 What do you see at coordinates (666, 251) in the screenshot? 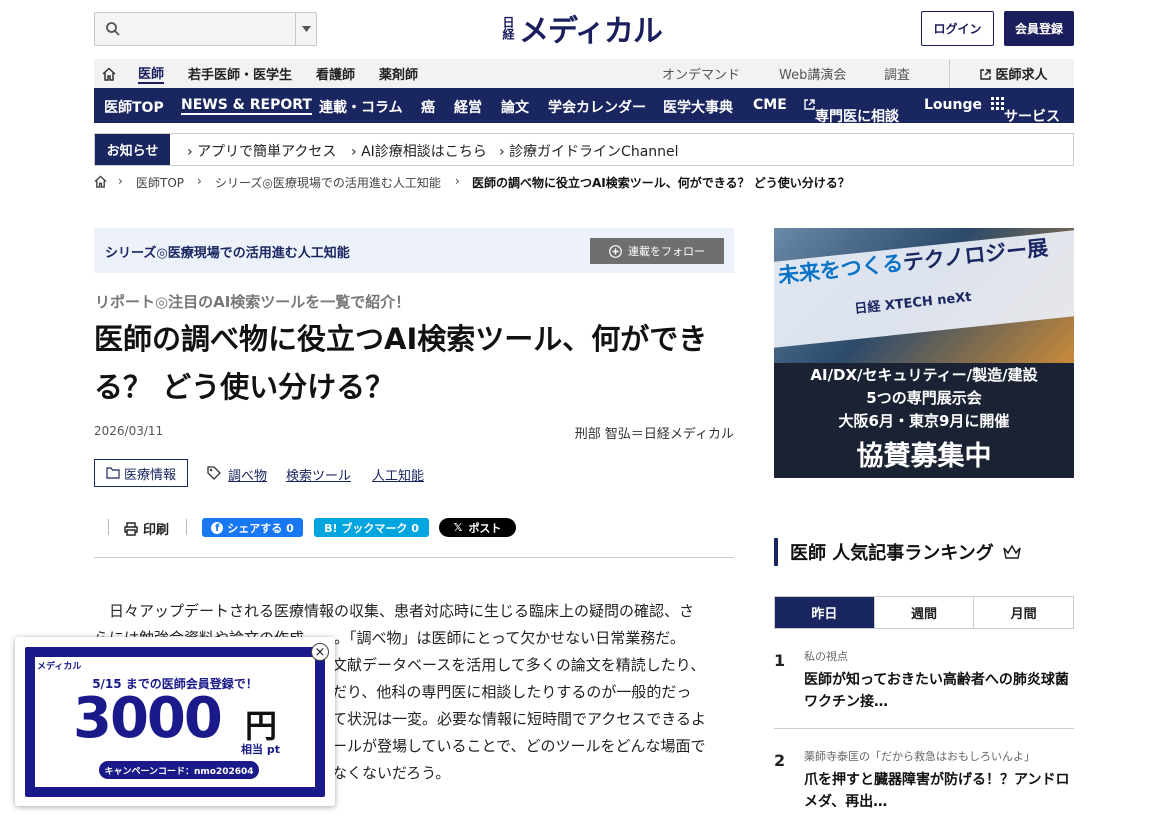
I see `follow-series-label: 連載をフォロー` at bounding box center [666, 251].